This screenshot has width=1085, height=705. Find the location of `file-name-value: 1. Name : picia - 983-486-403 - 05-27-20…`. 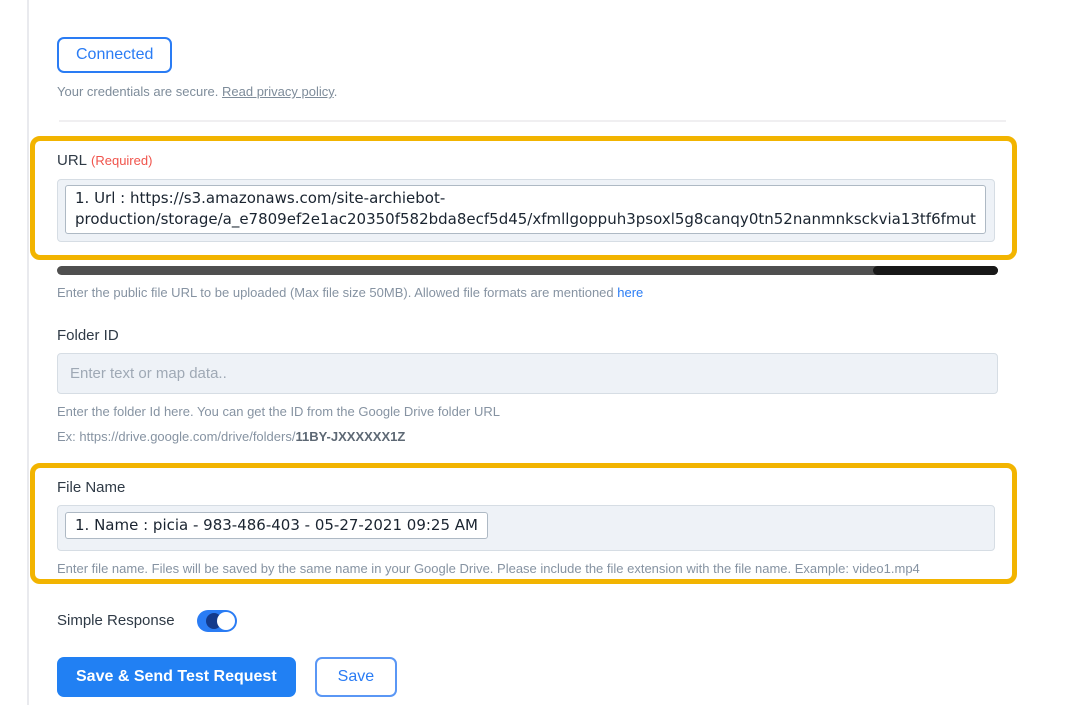

file-name-value: 1. Name : picia - 983-486-403 - 05-27-20… is located at coordinates (276, 524).